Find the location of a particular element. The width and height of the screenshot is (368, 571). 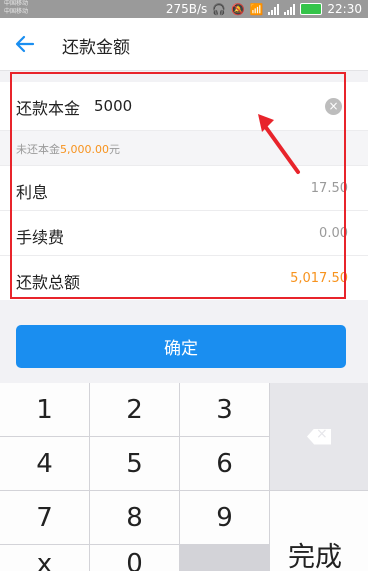

status-bar: 中国移动 中国移动 275B/s 🎧 🔕 📶 22:30 is located at coordinates (184, 9).